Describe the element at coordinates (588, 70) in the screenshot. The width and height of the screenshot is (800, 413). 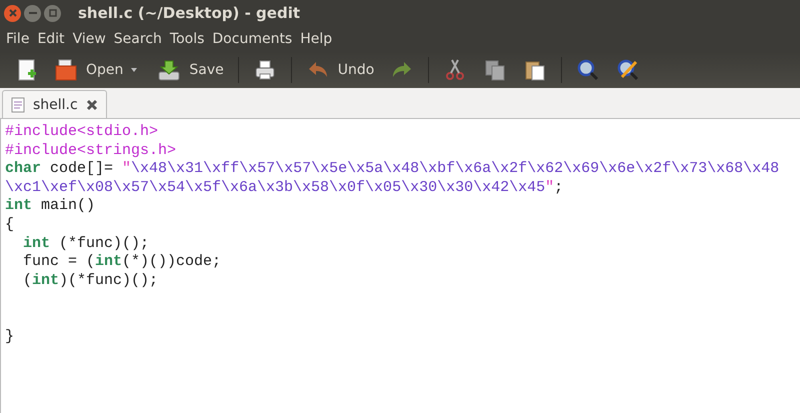
I see `search-icon` at that location.